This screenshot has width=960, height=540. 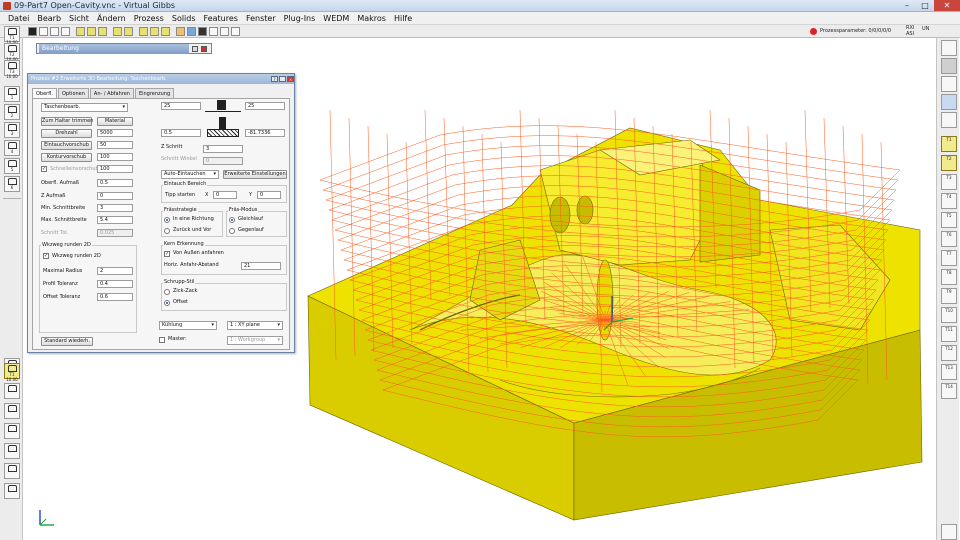 What do you see at coordinates (12, 94) in the screenshot?
I see `tool-slot-4: 1` at bounding box center [12, 94].